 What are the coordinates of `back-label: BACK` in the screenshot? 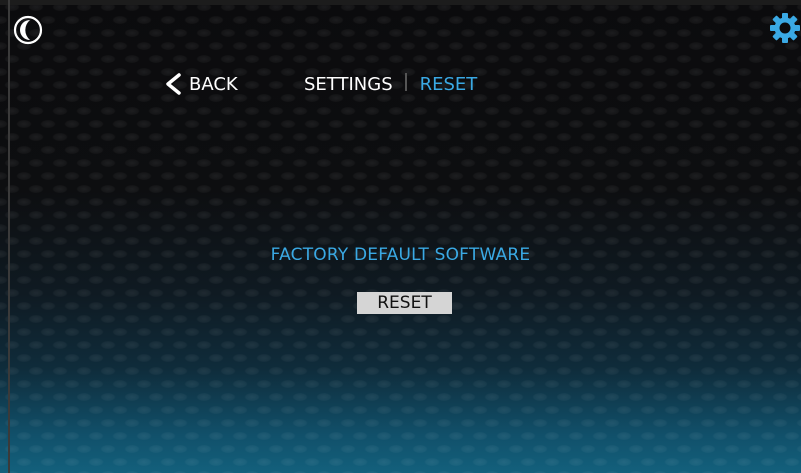 It's located at (213, 84).